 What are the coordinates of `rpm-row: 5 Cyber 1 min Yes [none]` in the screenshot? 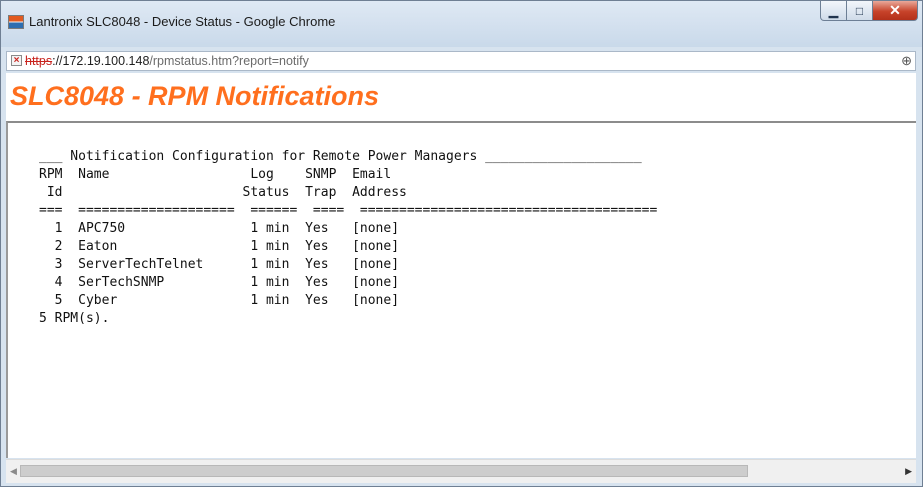 It's located at (219, 300).